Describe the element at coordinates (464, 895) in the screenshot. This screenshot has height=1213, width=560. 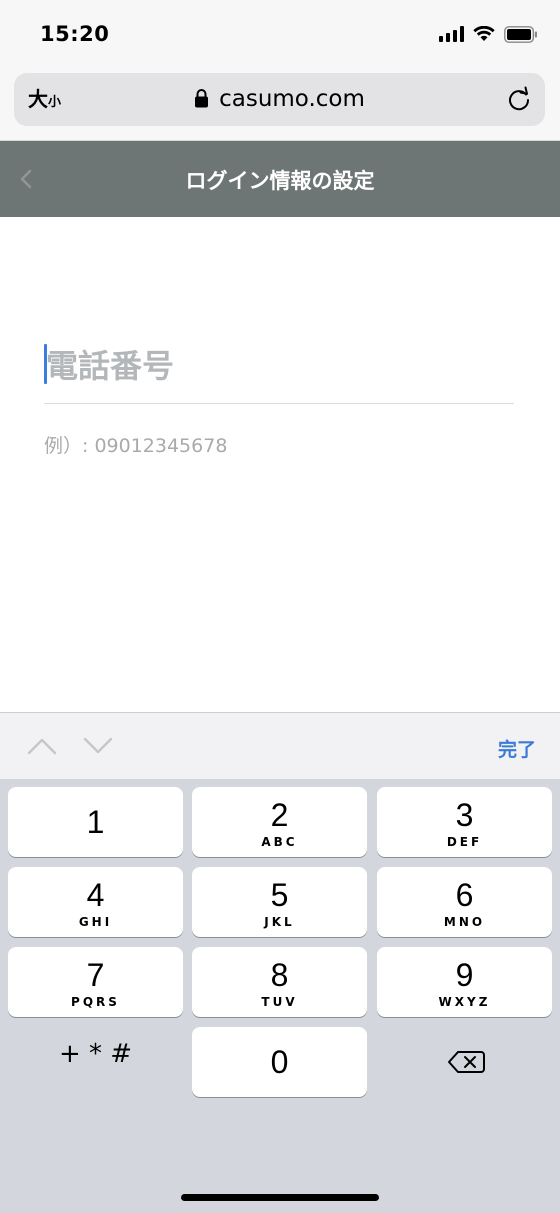
I see `key-digit: 6` at that location.